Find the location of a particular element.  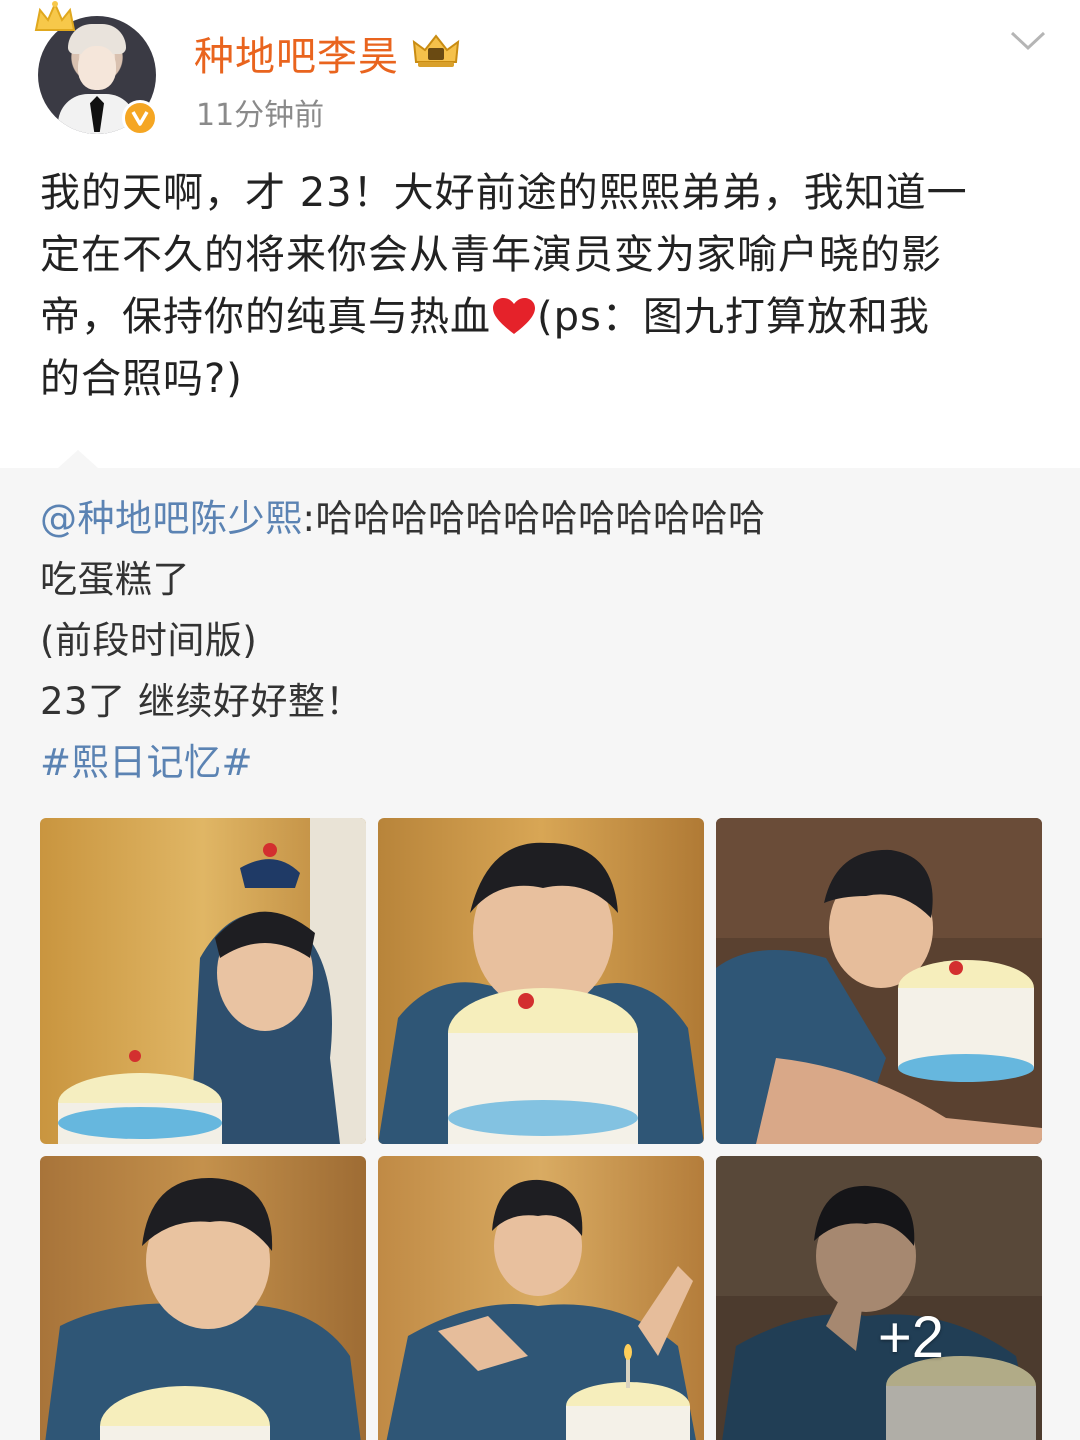

repost-line-2: 吃蛋糕了 is located at coordinates (115, 579).